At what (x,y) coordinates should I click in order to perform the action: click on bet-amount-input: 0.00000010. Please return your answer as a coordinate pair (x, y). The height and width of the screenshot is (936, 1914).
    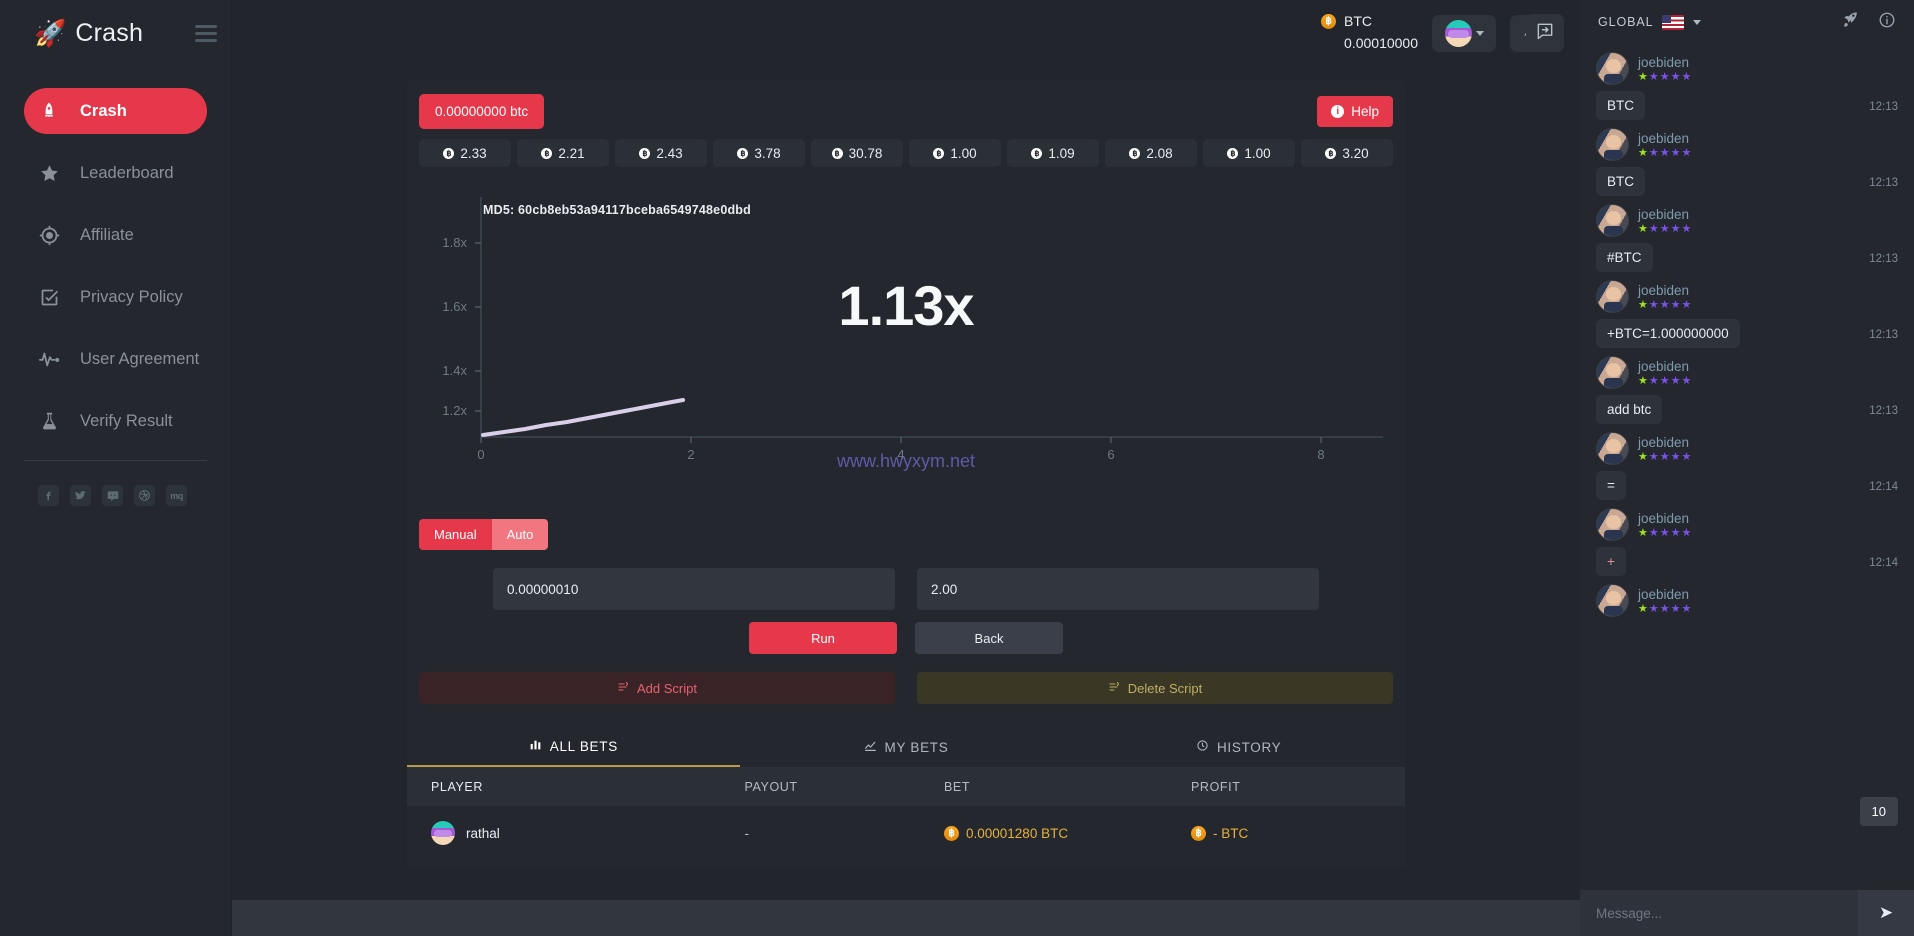
    Looking at the image, I should click on (694, 589).